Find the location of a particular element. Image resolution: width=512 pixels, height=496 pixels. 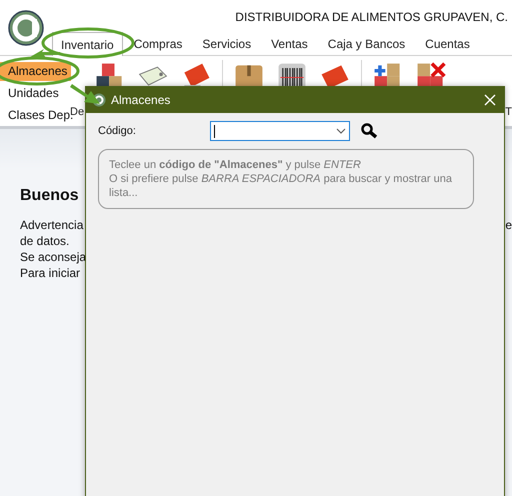

menu-tab: Compras is located at coordinates (158, 43).